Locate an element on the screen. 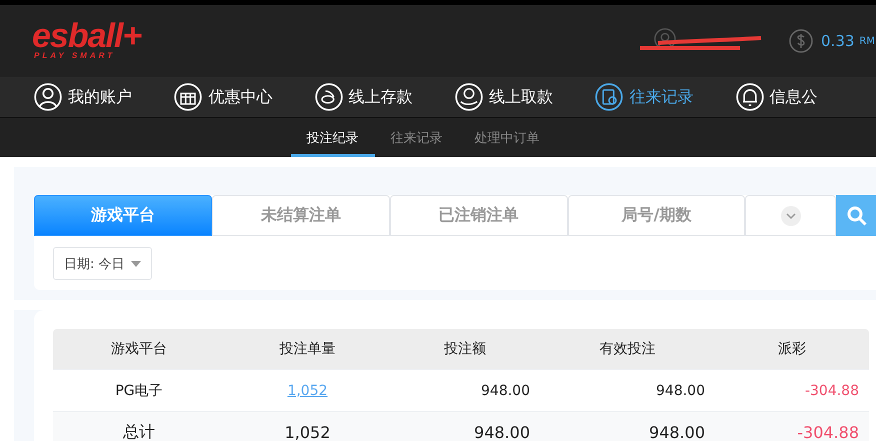  nav-item: 信息公 is located at coordinates (806, 97).